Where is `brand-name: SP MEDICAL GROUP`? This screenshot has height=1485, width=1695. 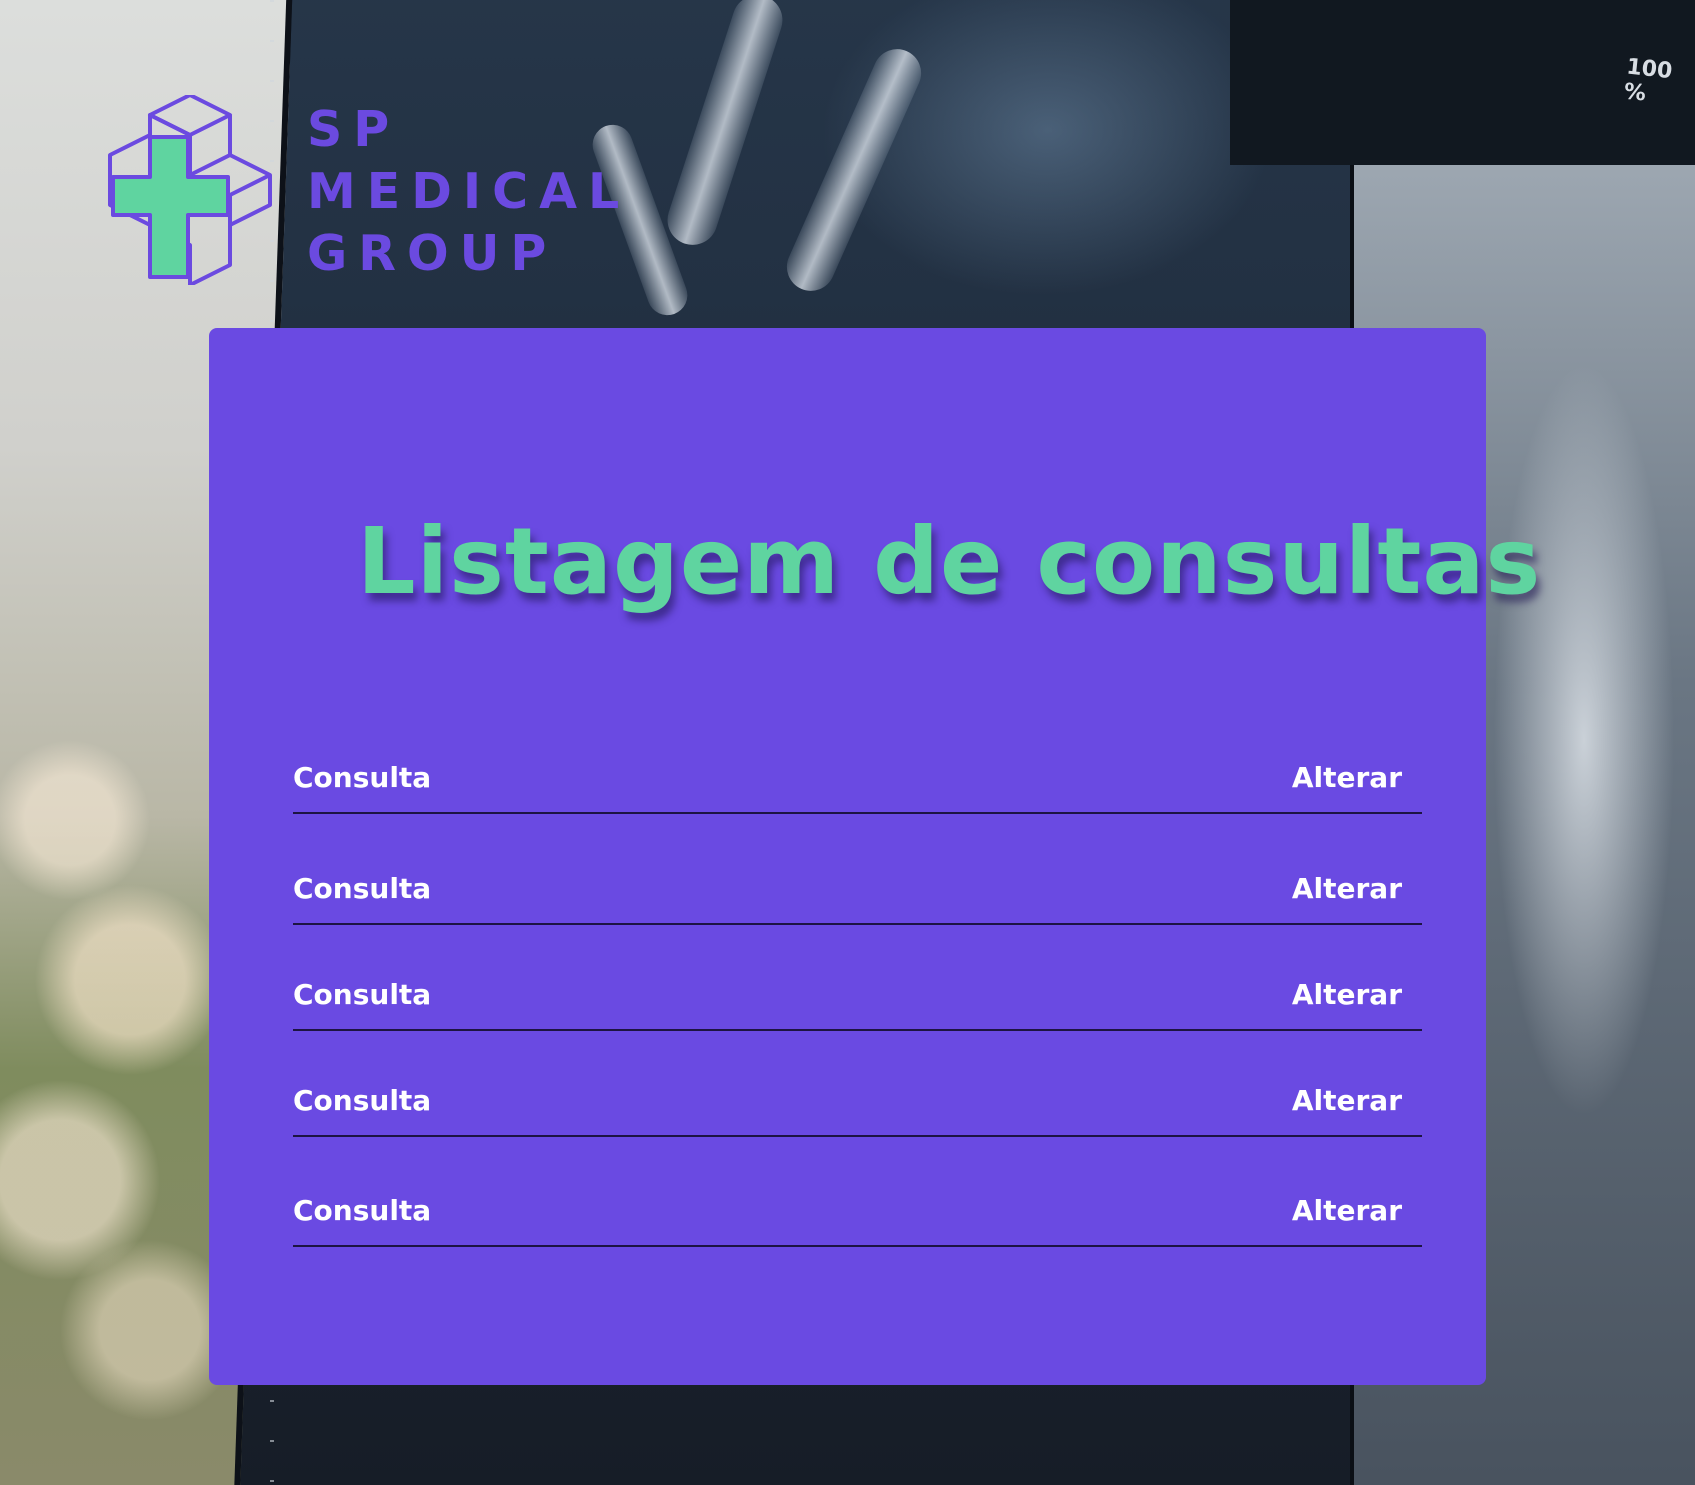 brand-name: SP MEDICAL GROUP is located at coordinates (468, 192).